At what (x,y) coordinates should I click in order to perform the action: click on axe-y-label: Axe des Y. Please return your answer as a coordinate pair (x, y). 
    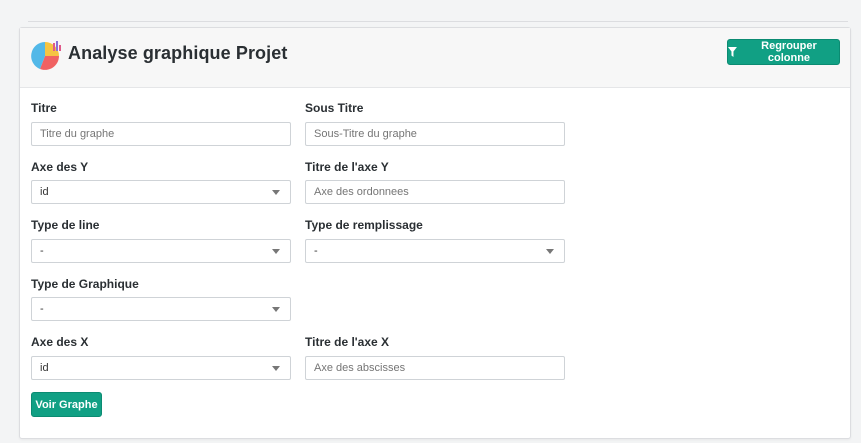
    Looking at the image, I should click on (60, 167).